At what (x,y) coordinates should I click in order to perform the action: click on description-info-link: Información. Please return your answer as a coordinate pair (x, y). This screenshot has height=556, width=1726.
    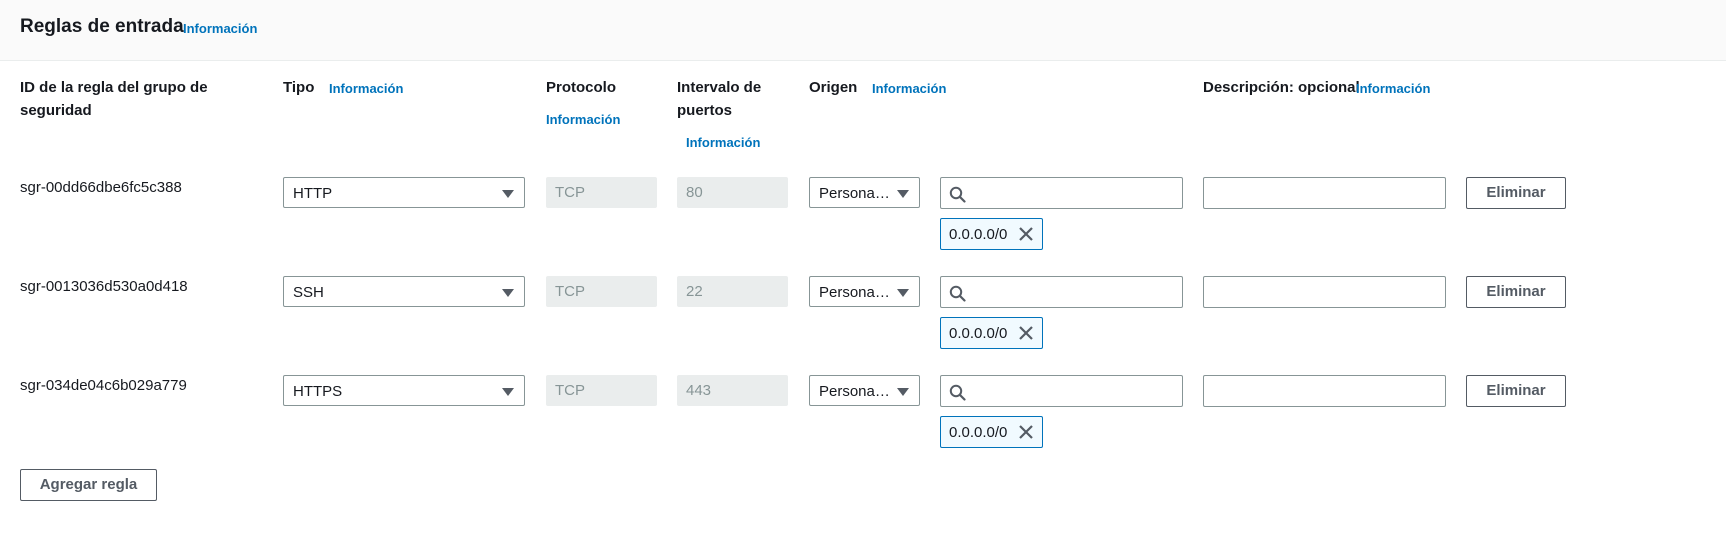
    Looking at the image, I should click on (1393, 88).